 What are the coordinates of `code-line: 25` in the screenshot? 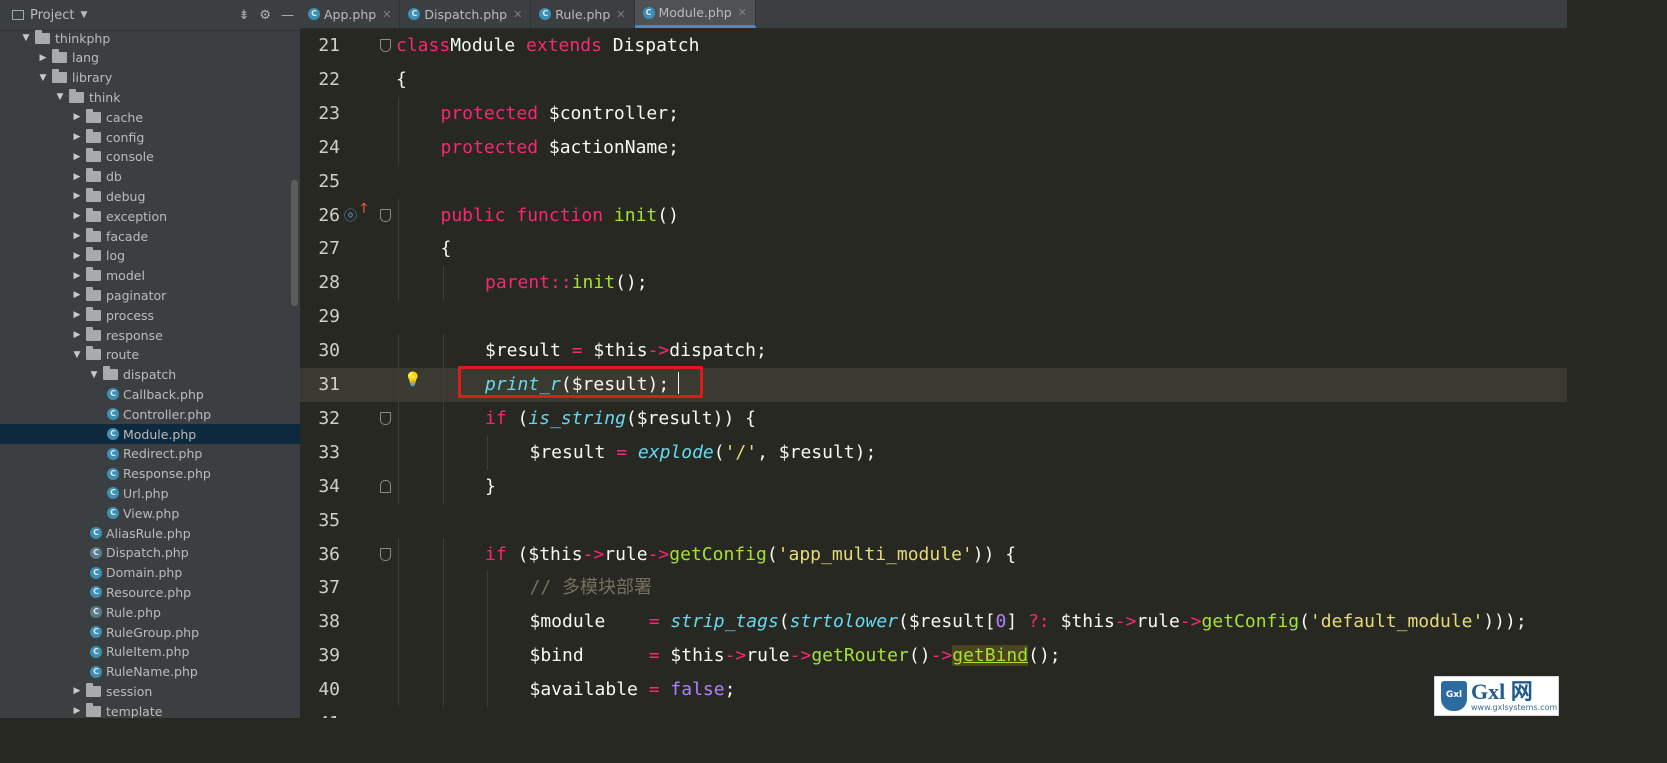 It's located at (933, 182).